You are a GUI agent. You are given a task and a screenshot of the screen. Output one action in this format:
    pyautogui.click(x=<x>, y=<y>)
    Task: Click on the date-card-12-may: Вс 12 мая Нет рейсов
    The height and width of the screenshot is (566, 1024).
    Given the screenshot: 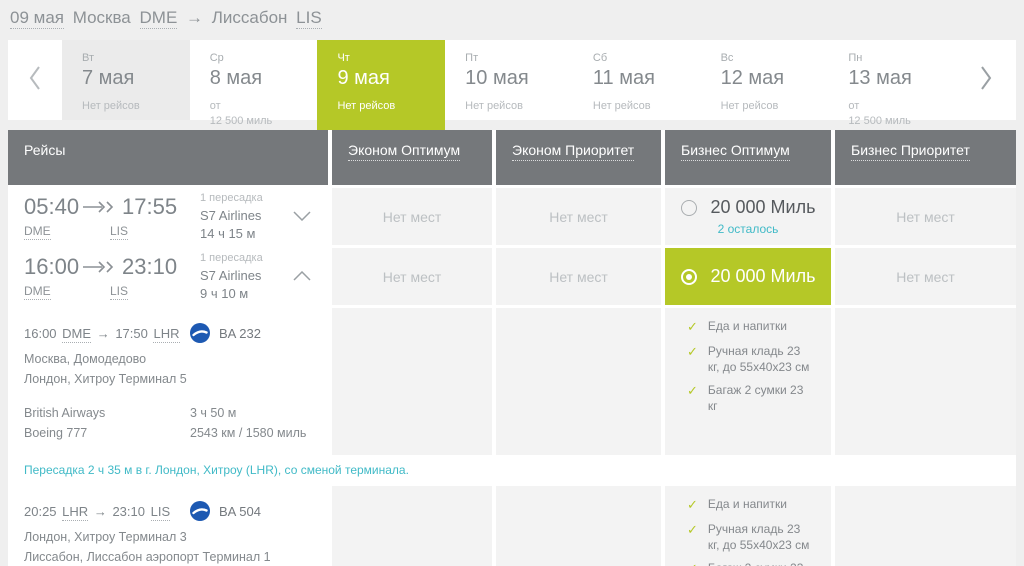 What is the action you would take?
    pyautogui.click(x=765, y=80)
    